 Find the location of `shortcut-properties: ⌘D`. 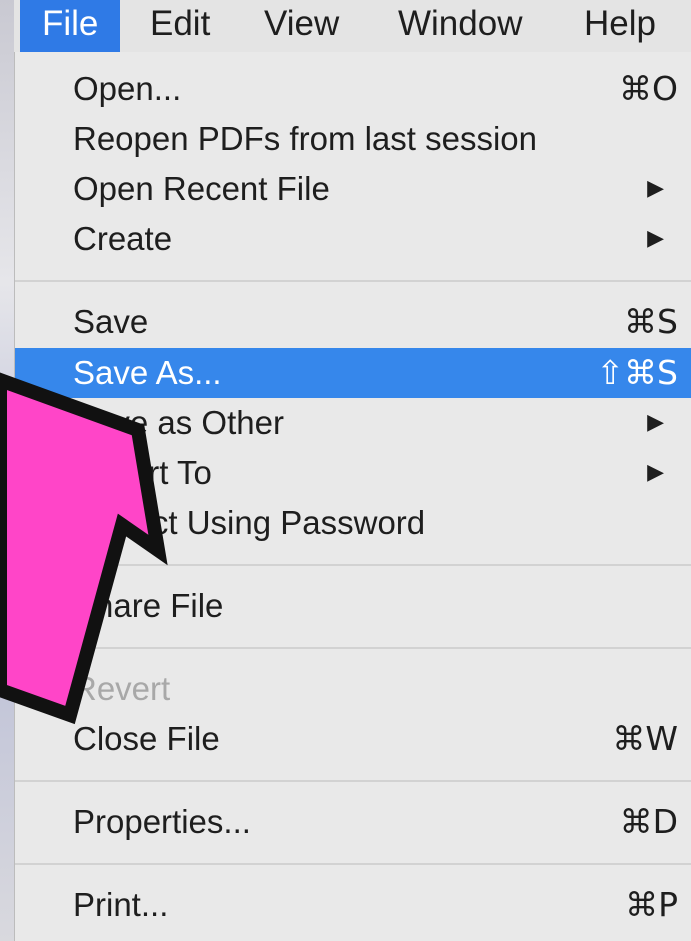

shortcut-properties: ⌘D is located at coordinates (648, 821).